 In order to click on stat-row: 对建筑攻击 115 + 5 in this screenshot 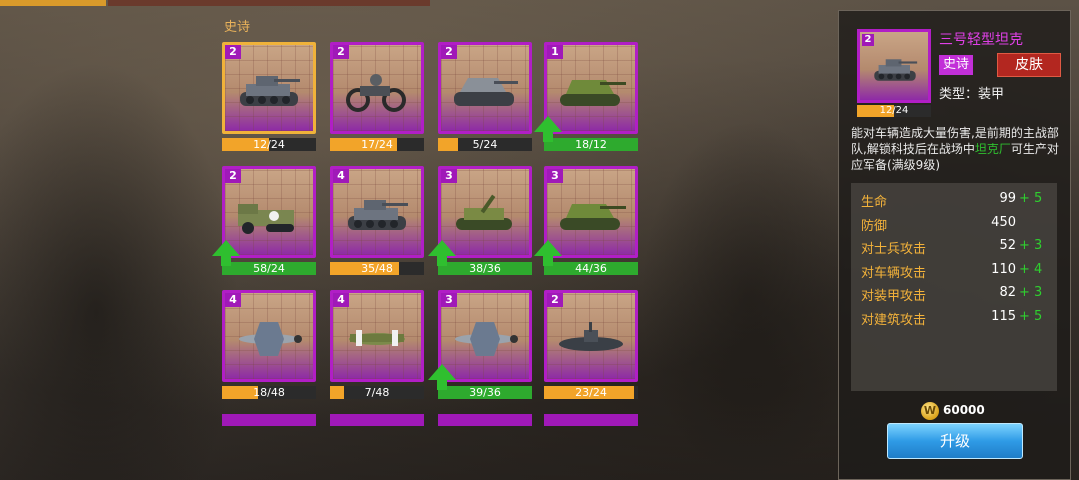, I will do `click(956, 319)`.